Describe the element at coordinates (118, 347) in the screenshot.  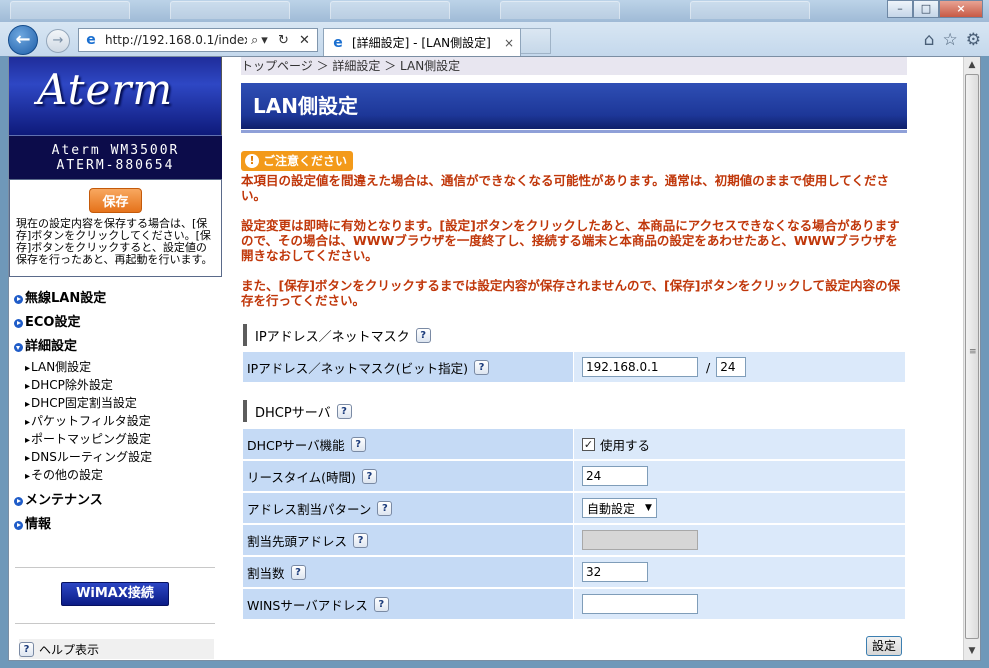
I see `menu-advanced: 詳細設定` at that location.